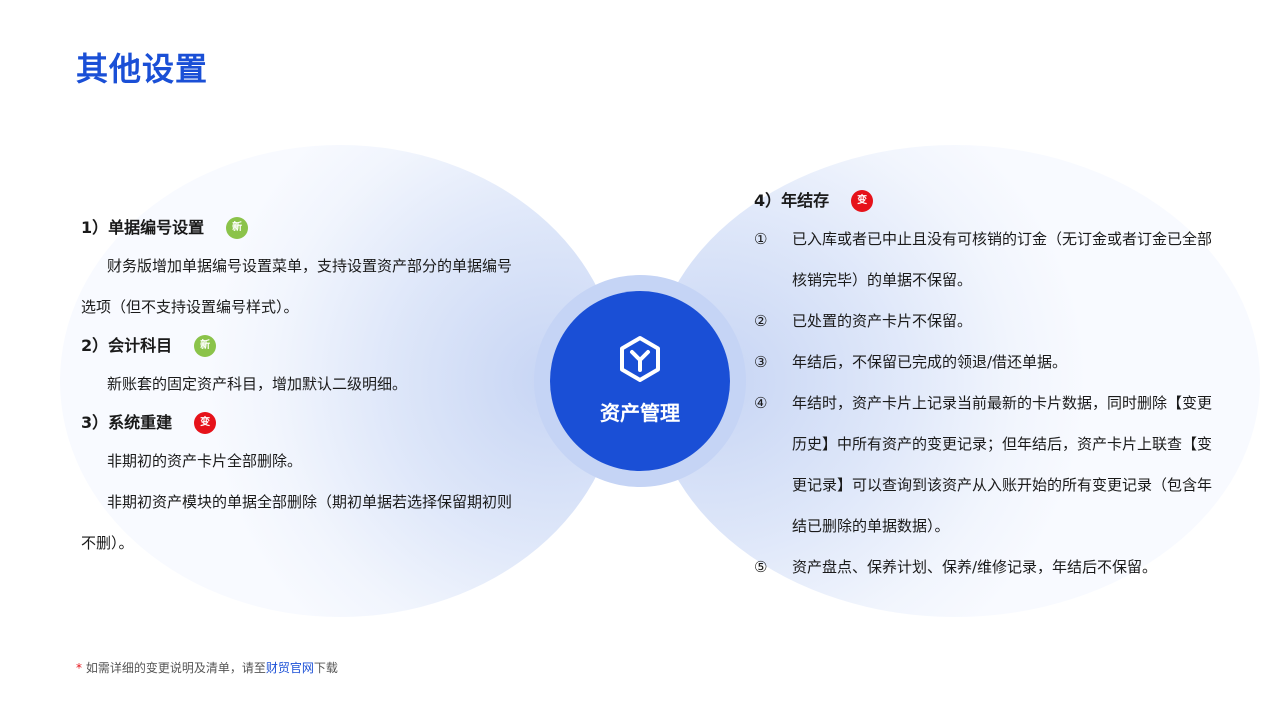 The width and height of the screenshot is (1280, 720). I want to click on footnote-text-after: 下载, so click(325, 668).